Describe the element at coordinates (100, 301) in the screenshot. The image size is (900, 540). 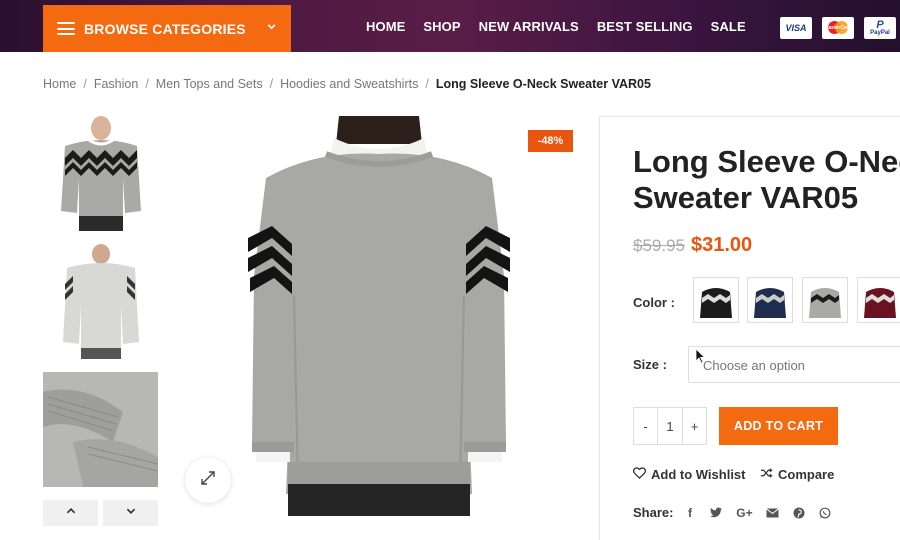
I see `thumbnail-back` at that location.